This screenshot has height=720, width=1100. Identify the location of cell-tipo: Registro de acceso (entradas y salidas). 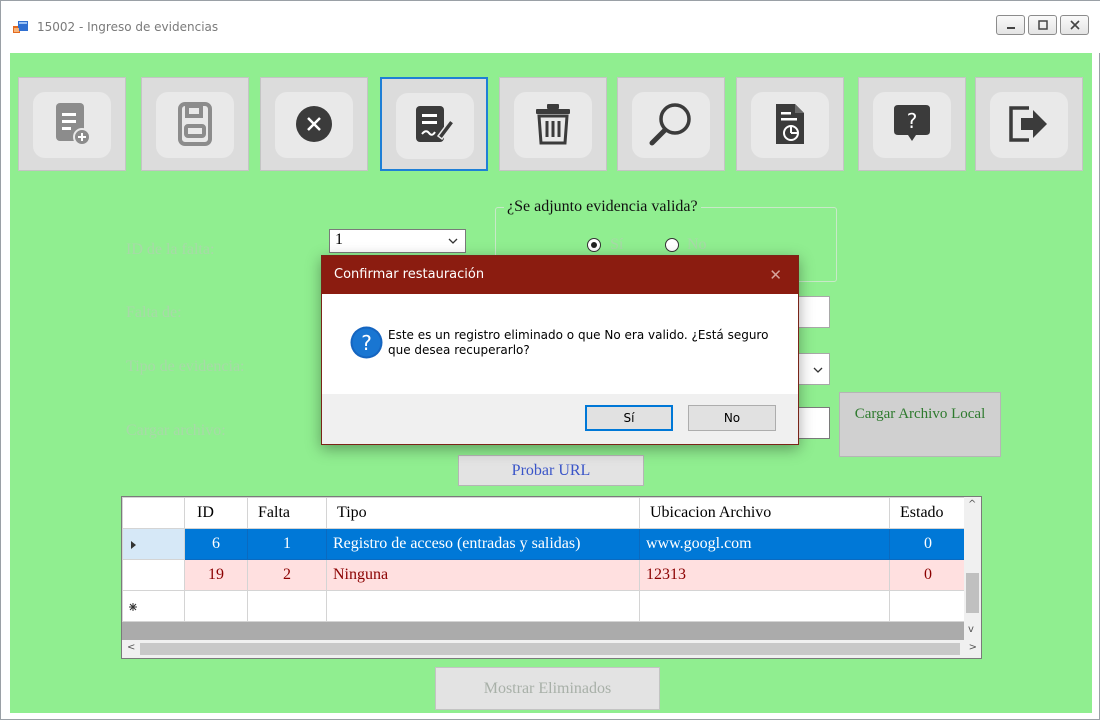
(483, 544).